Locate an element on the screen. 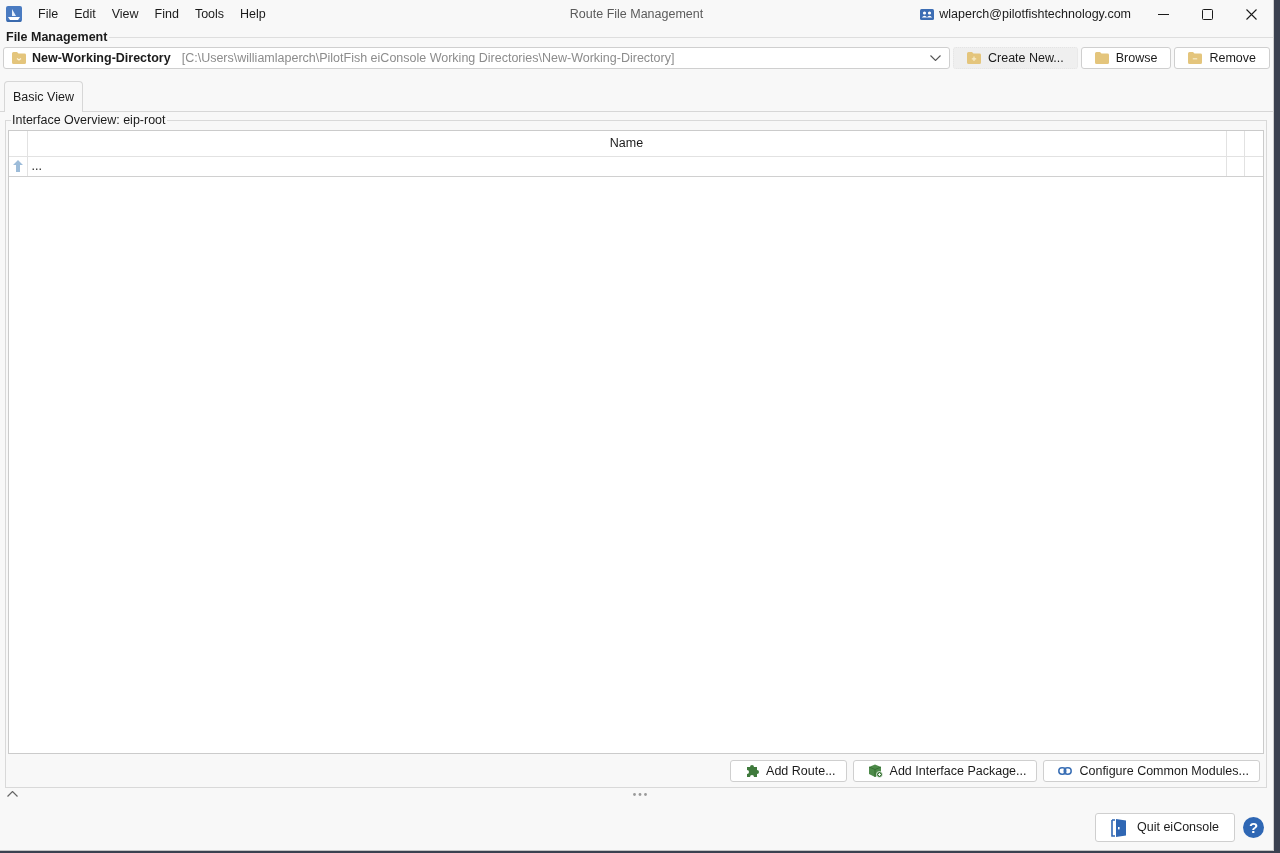  toolbar-button: Browse is located at coordinates (1126, 58).